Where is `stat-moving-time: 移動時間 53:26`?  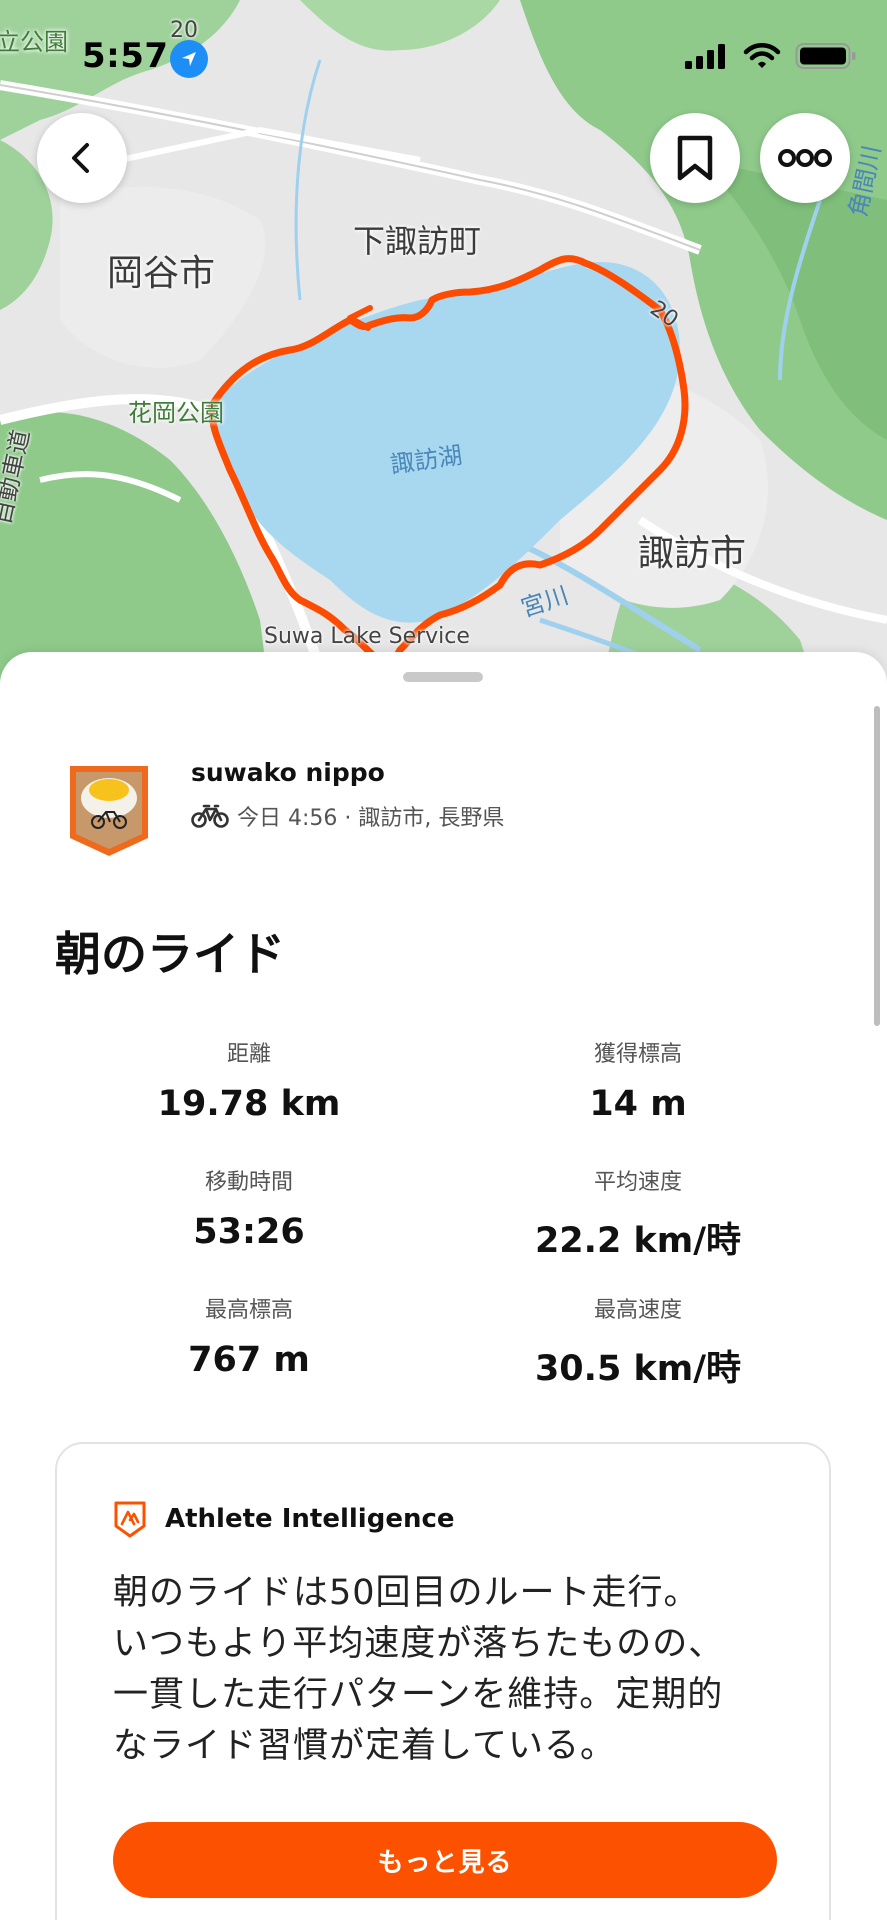
stat-moving-time: 移動時間 53:26 is located at coordinates (249, 1208).